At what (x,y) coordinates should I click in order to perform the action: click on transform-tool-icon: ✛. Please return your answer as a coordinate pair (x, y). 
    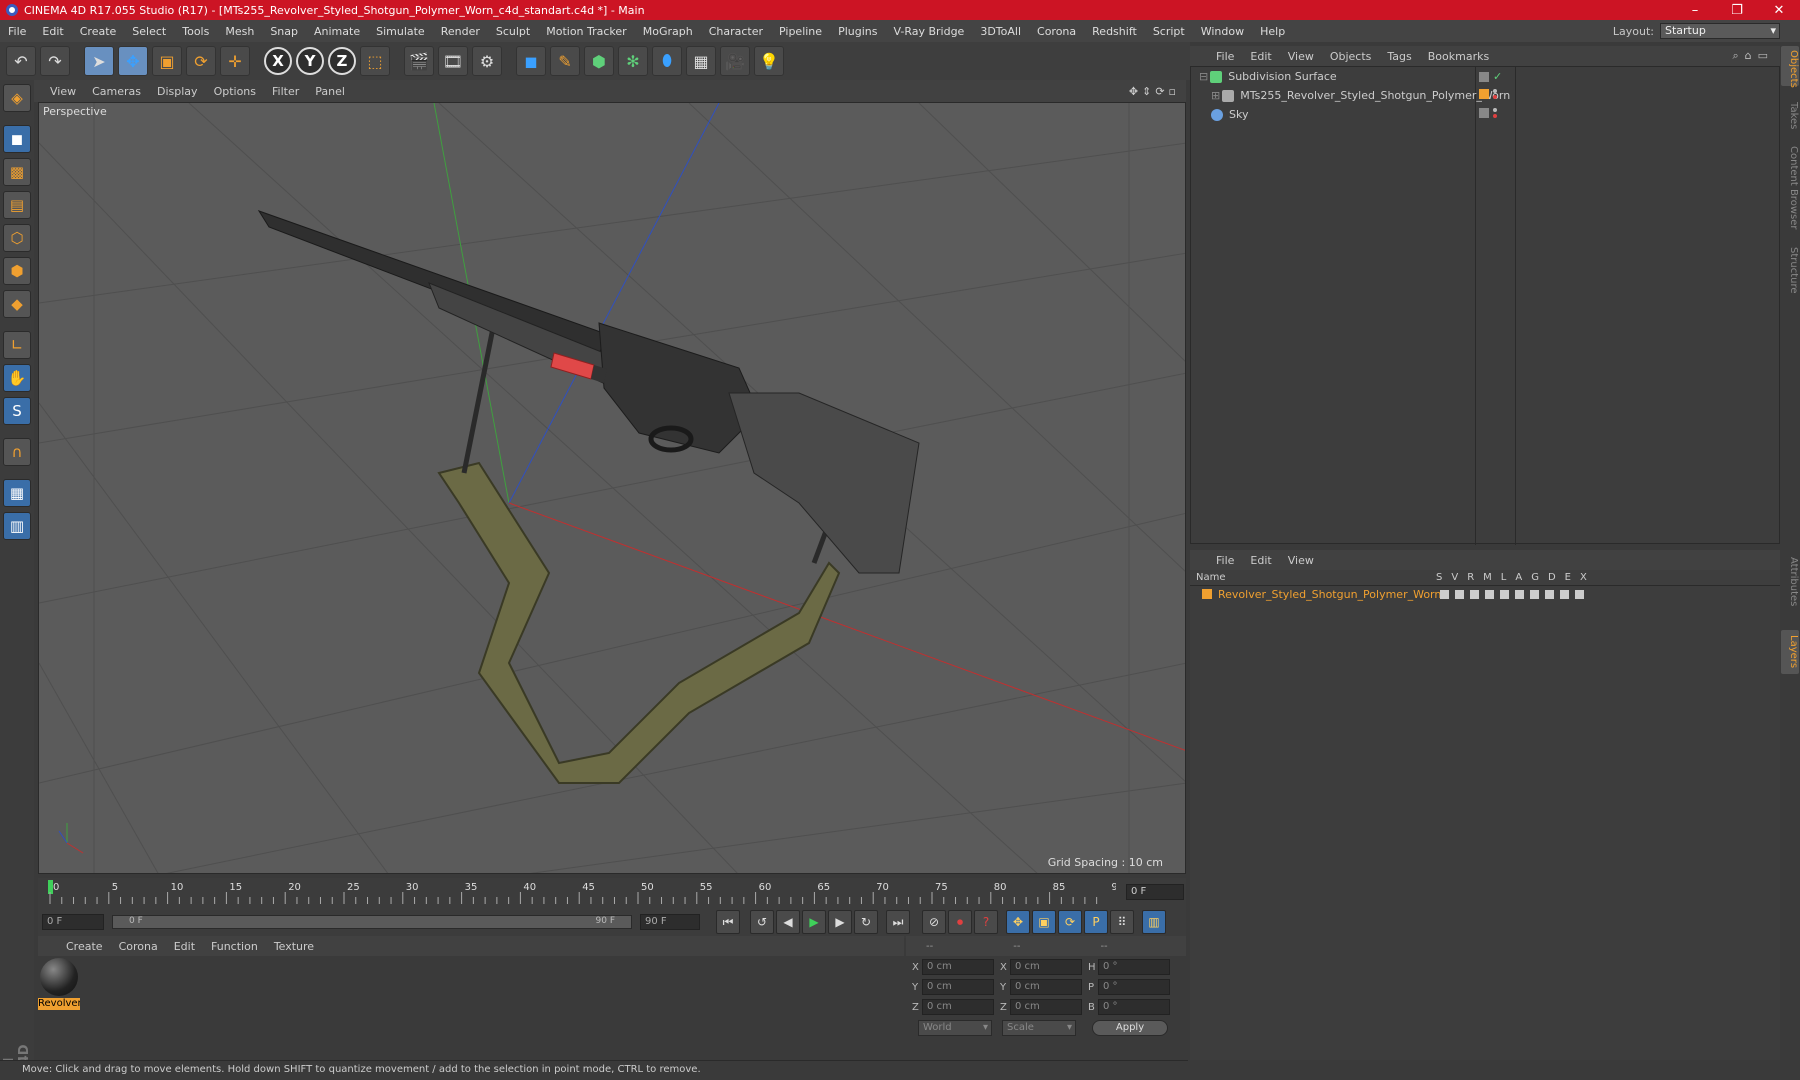
    Looking at the image, I should click on (235, 61).